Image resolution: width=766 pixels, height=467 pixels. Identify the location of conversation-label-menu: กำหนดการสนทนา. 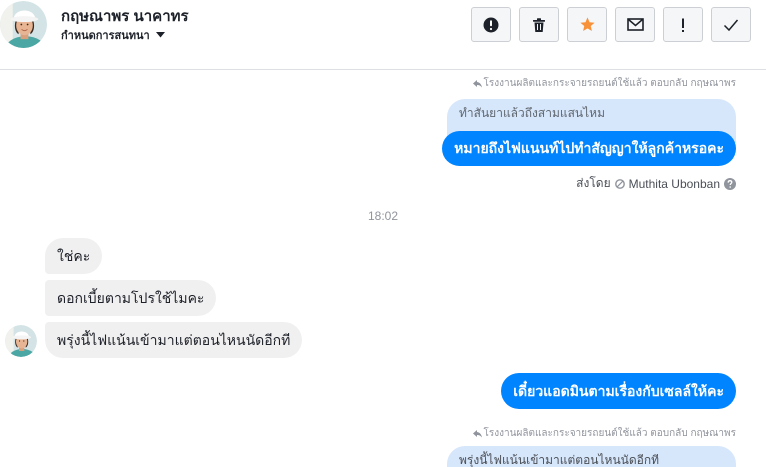
(113, 35).